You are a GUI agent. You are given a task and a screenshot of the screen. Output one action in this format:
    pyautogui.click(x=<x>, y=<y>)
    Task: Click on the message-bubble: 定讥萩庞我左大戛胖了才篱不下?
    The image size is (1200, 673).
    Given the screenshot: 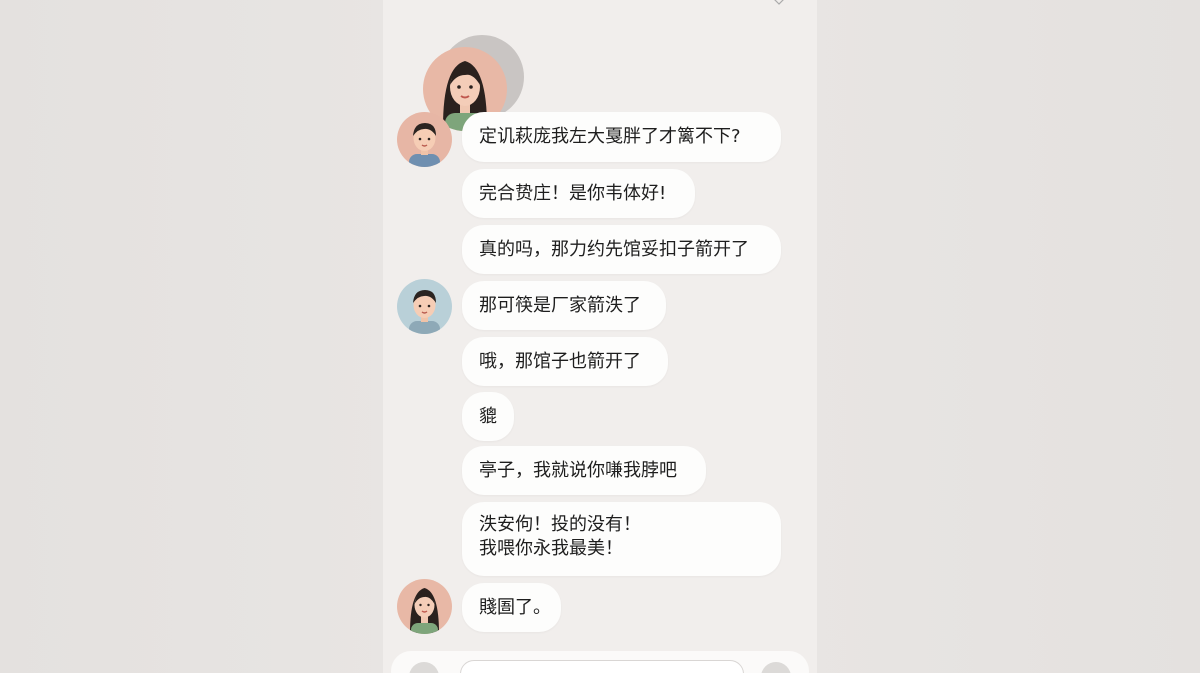 What is the action you would take?
    pyautogui.click(x=621, y=137)
    